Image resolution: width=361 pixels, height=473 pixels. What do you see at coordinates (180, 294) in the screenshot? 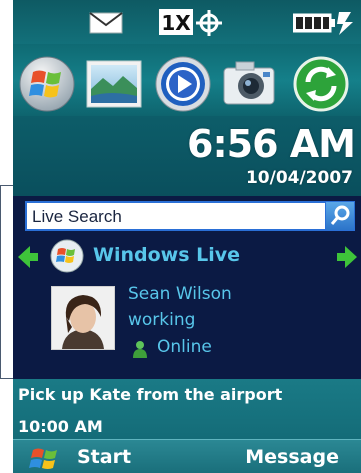
I see `contact-name: Sean Wilson` at bounding box center [180, 294].